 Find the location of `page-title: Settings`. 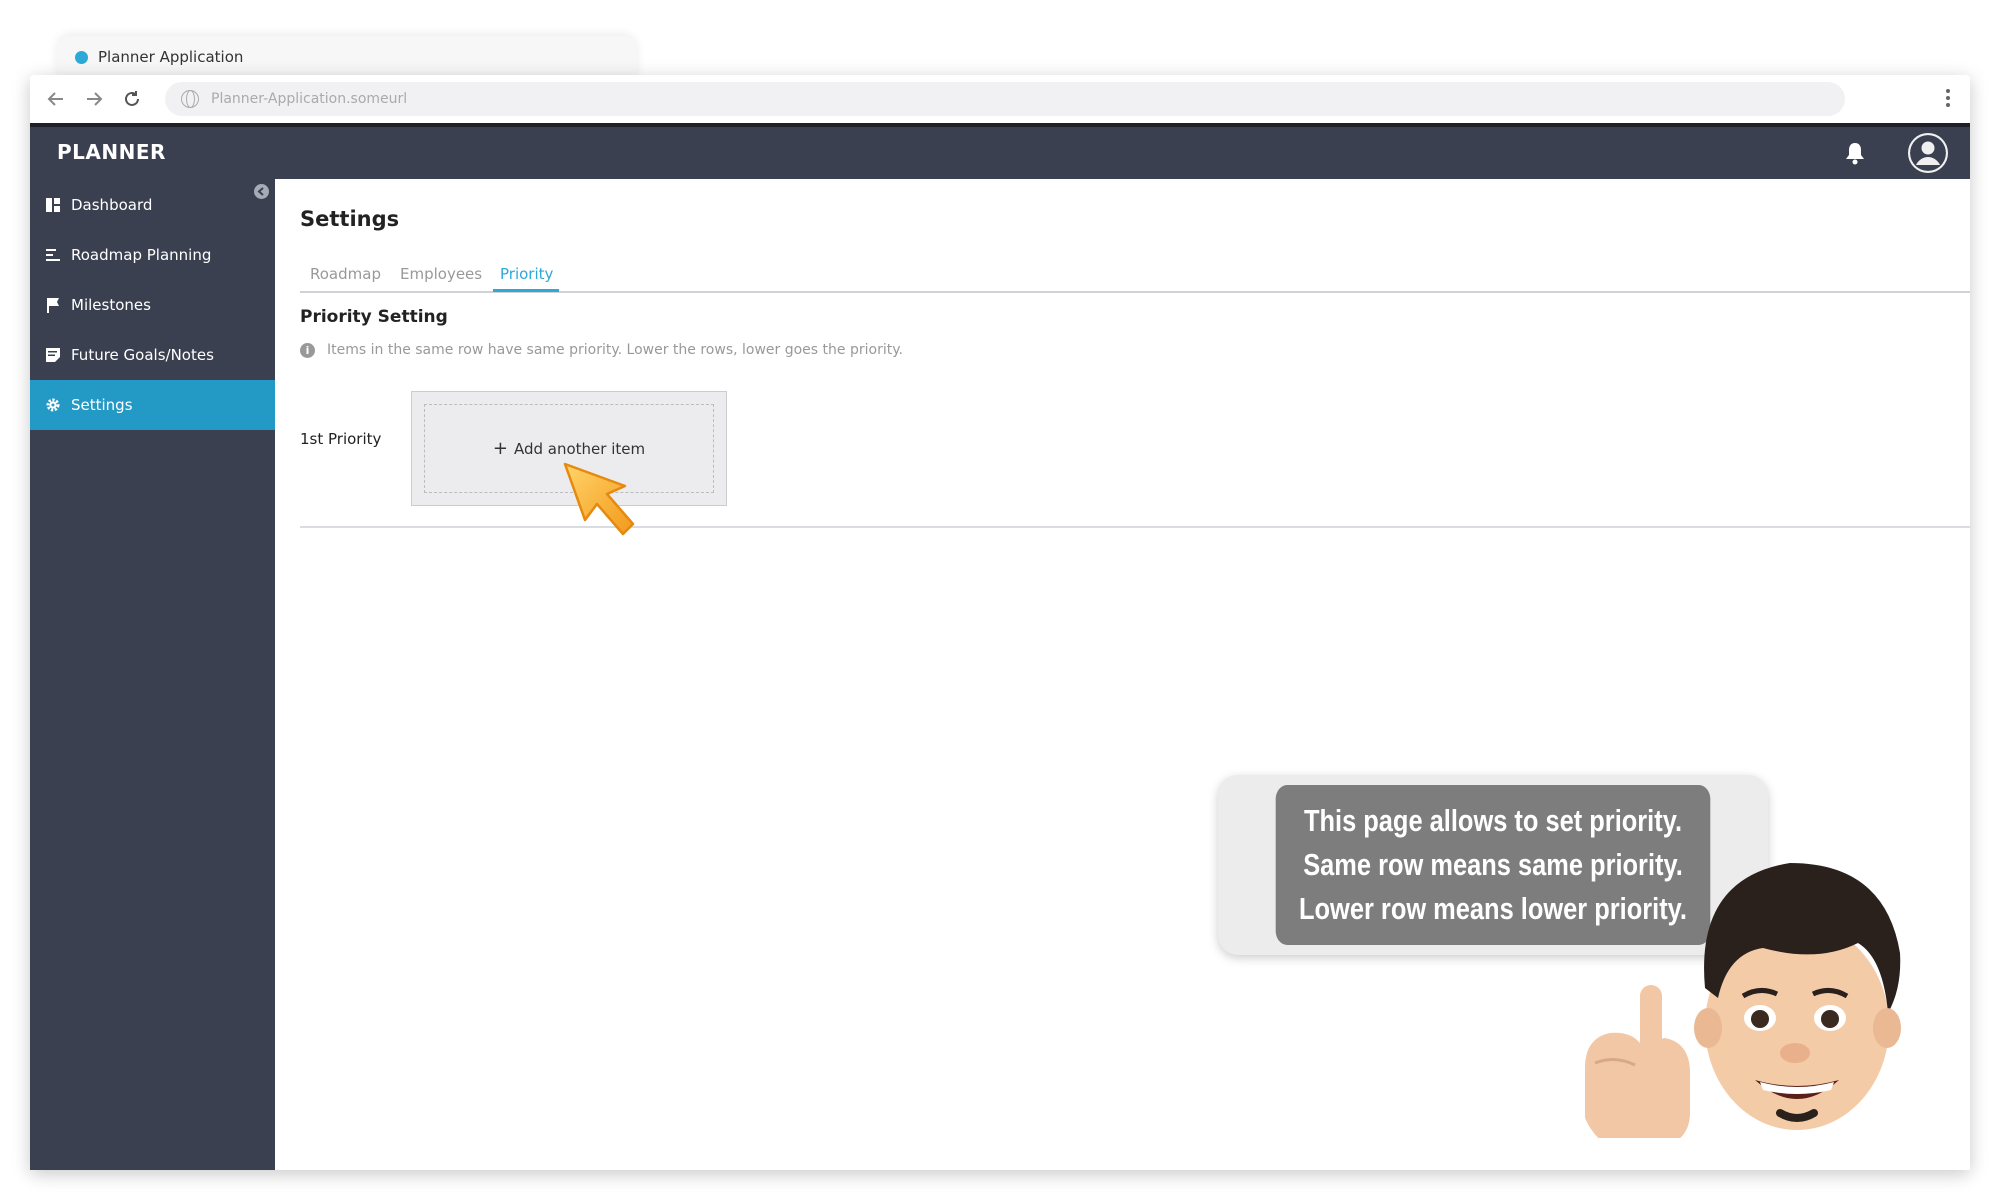

page-title: Settings is located at coordinates (350, 219).